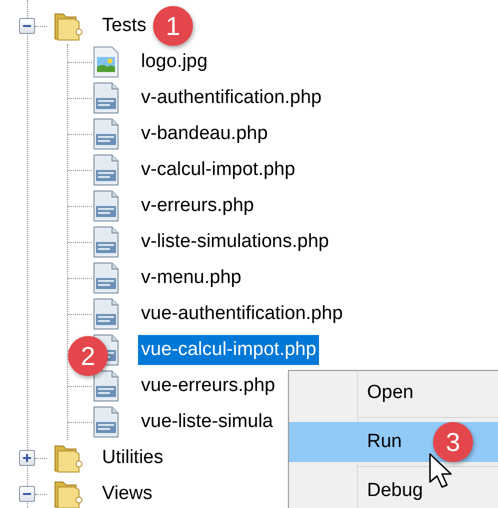 The width and height of the screenshot is (498, 508). I want to click on step-badge: 2, so click(88, 356).